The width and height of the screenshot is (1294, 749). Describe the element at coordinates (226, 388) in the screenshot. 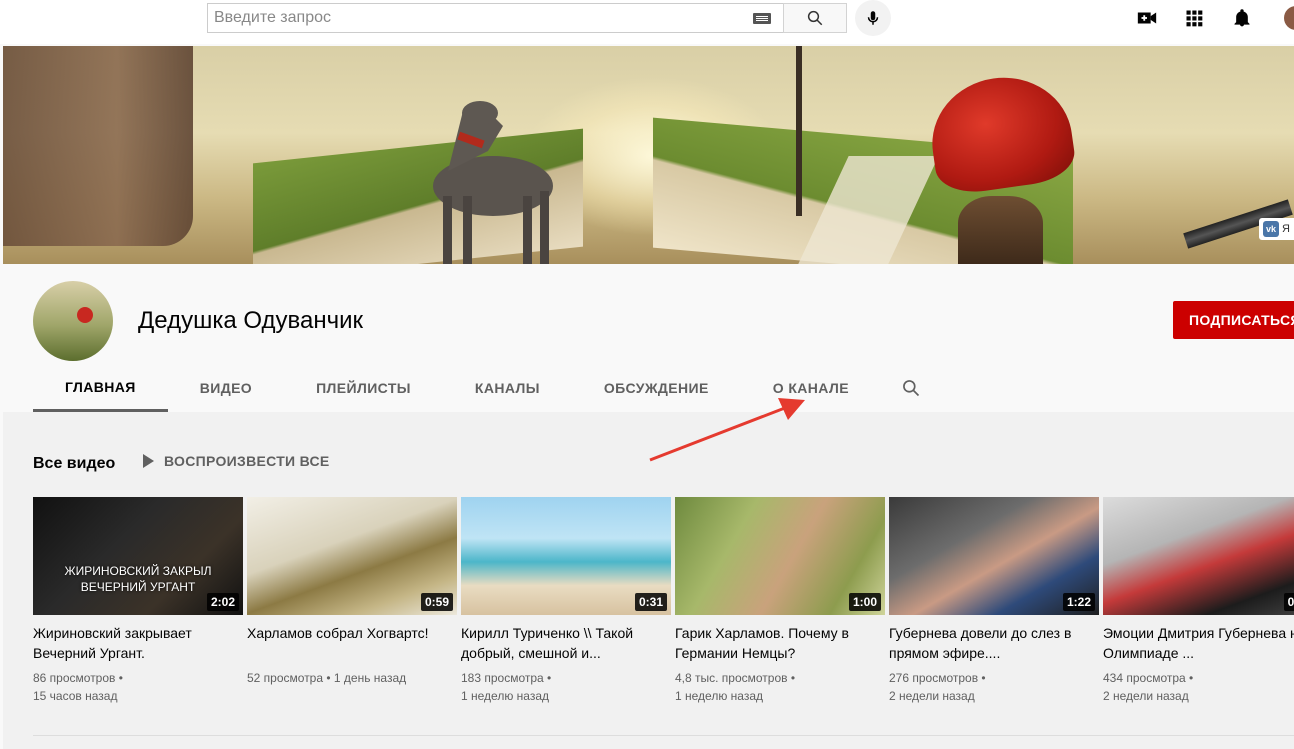

I see `tab-videos: ВИДЕО` at that location.